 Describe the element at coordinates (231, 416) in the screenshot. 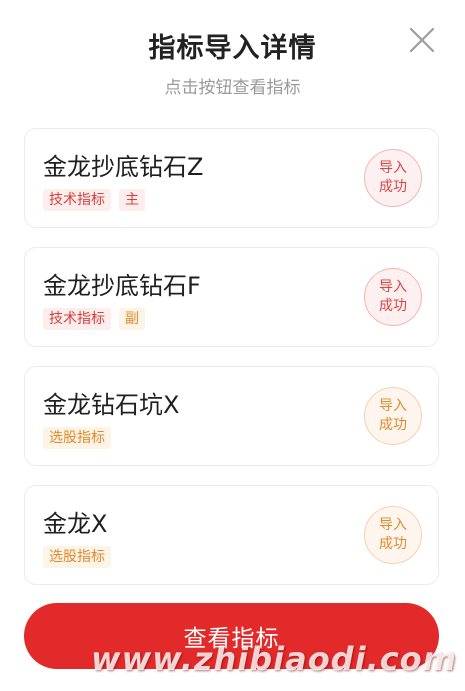

I see `indicator-card: 金龙钻石坑X 选股指标 导入成功` at that location.